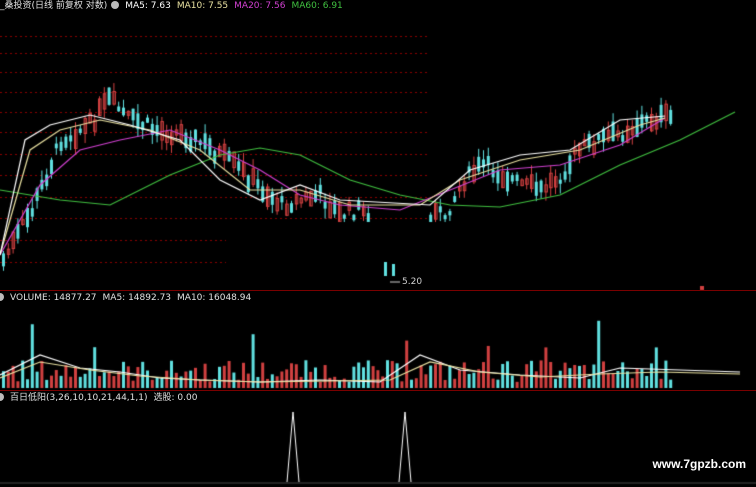 The image size is (756, 487). What do you see at coordinates (317, 6) in the screenshot?
I see `ma60-label: MA60: 6.91` at bounding box center [317, 6].